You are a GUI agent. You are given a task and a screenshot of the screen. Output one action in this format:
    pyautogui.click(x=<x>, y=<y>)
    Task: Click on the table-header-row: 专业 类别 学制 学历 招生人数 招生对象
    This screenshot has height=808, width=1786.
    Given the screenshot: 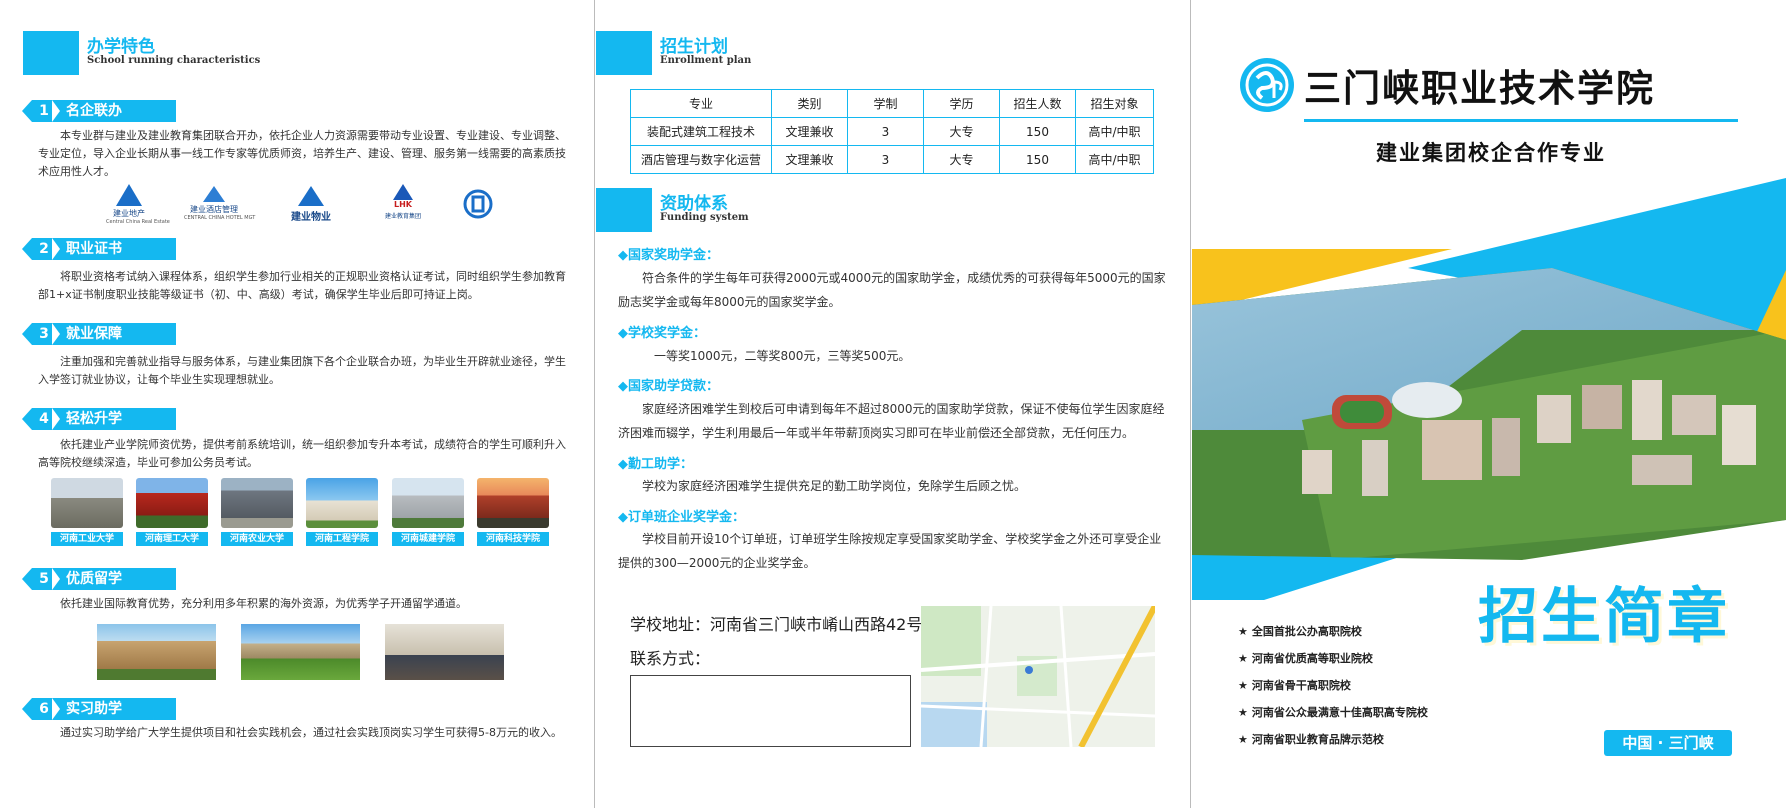 What is the action you would take?
    pyautogui.click(x=892, y=103)
    